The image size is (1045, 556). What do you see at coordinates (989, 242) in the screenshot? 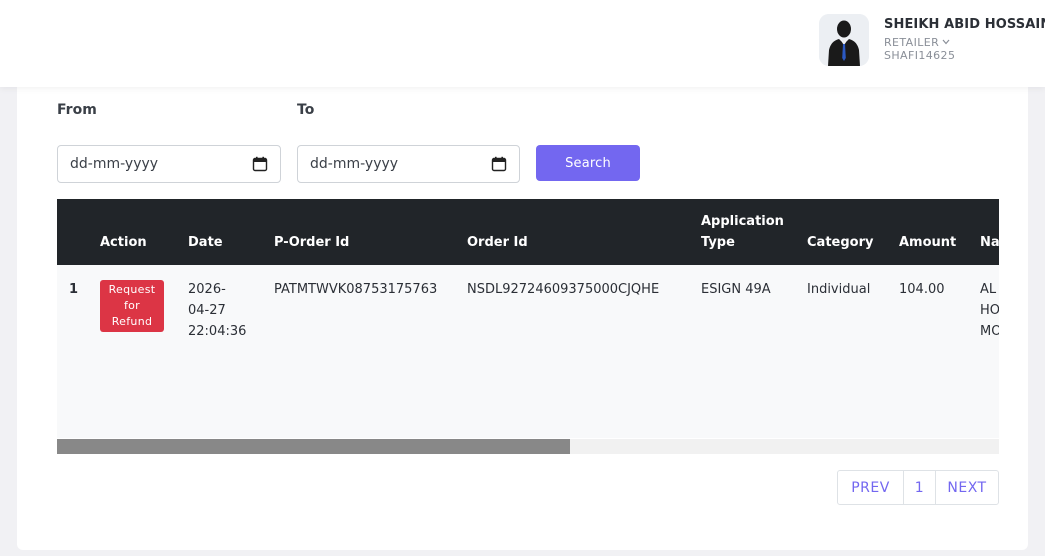
I see `column-header-name: Na` at bounding box center [989, 242].